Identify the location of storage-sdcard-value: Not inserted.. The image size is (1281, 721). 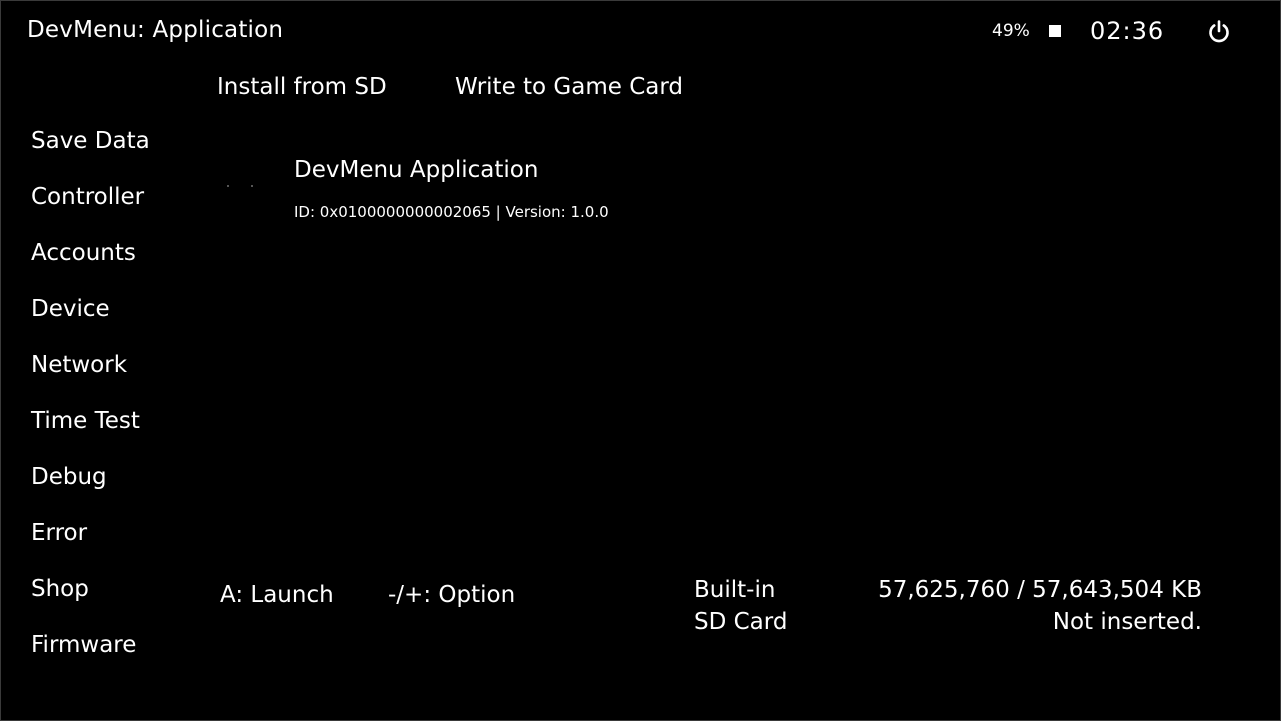
(1127, 622).